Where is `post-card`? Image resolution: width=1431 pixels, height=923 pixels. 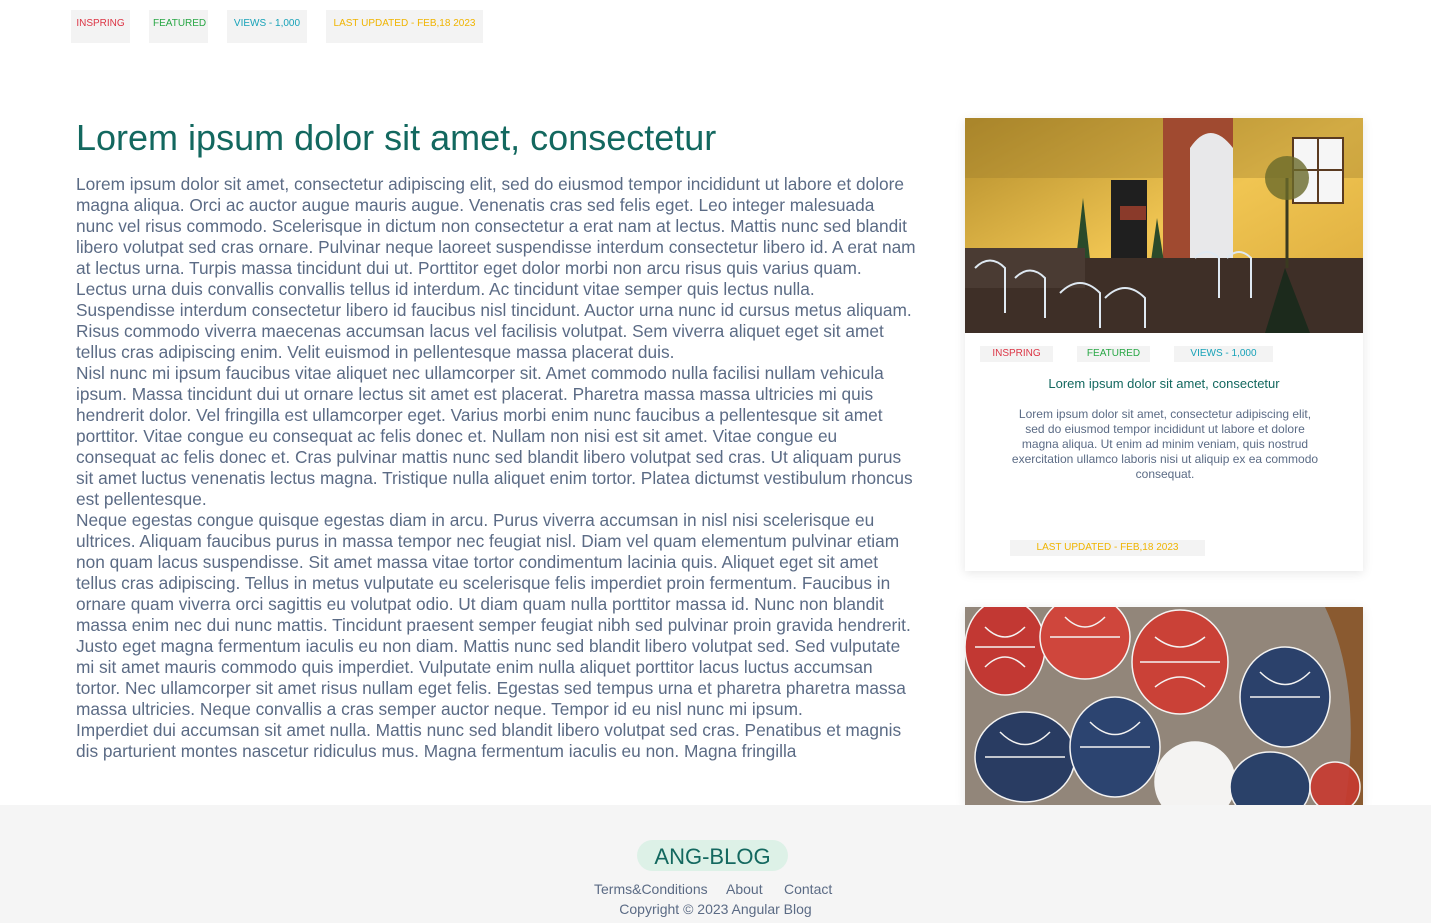
post-card is located at coordinates (1164, 706).